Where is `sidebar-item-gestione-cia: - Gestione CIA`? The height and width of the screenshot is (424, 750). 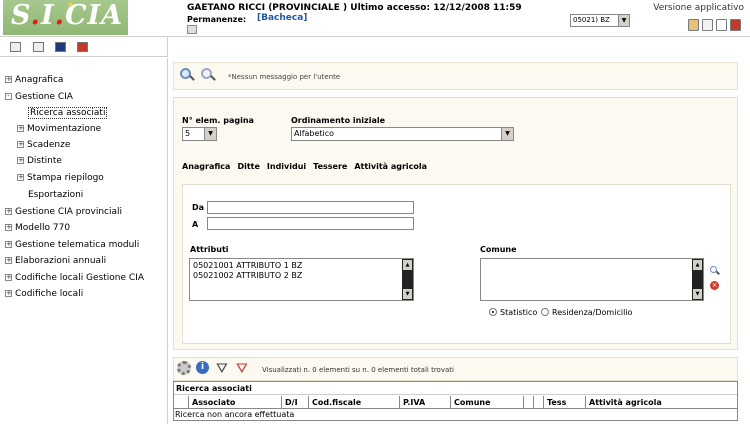 sidebar-item-gestione-cia: - Gestione CIA is located at coordinates (39, 97).